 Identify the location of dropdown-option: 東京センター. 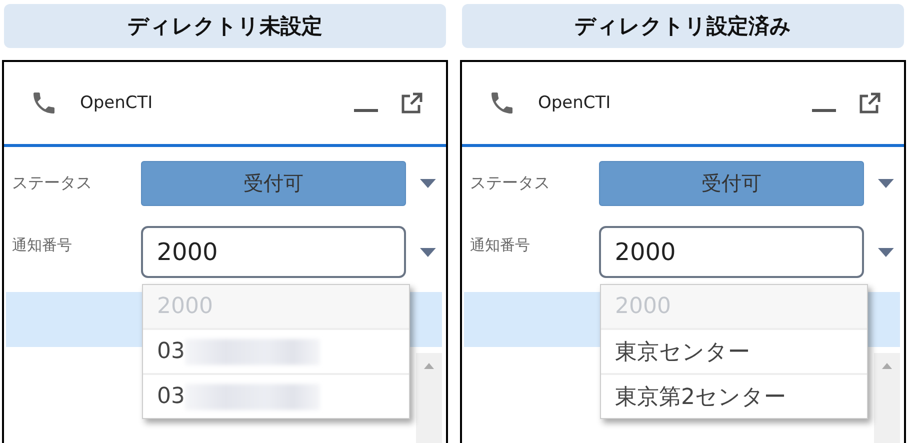
(734, 350).